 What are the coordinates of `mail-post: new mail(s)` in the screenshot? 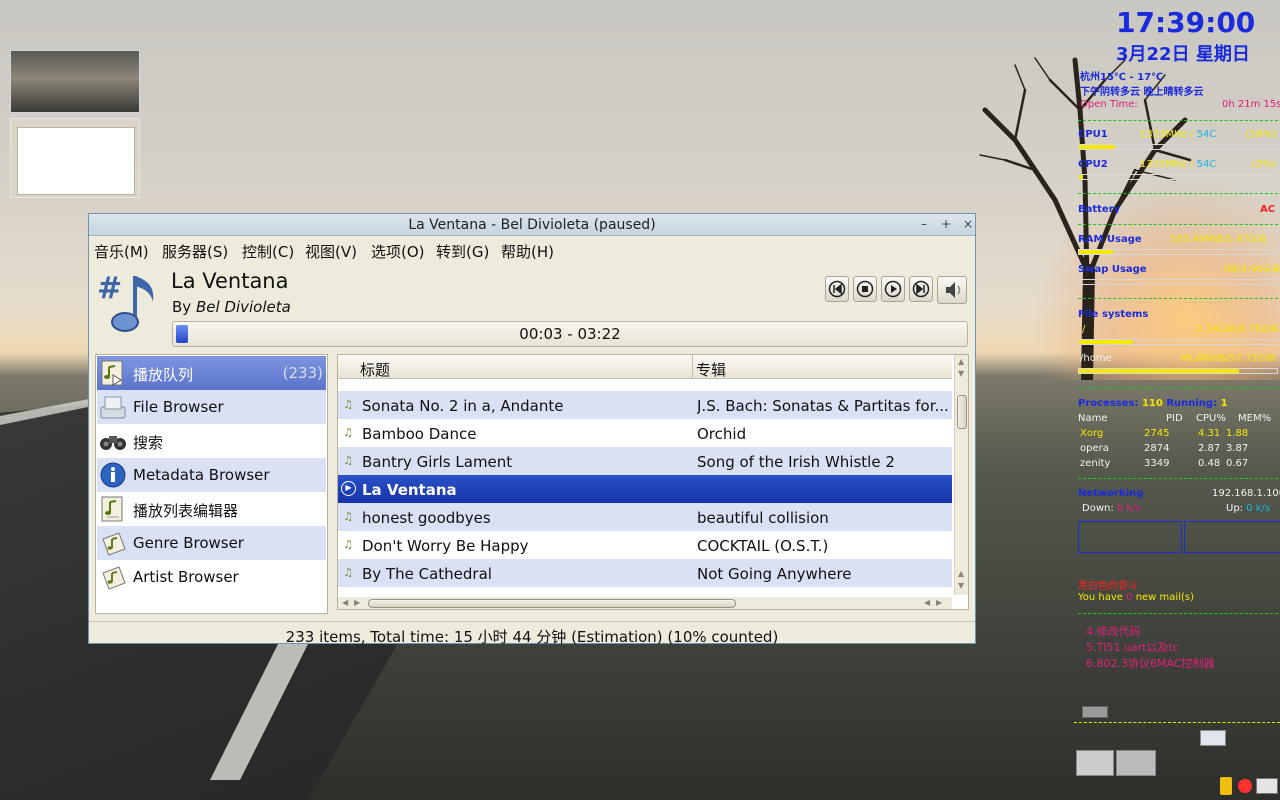 It's located at (1163, 597).